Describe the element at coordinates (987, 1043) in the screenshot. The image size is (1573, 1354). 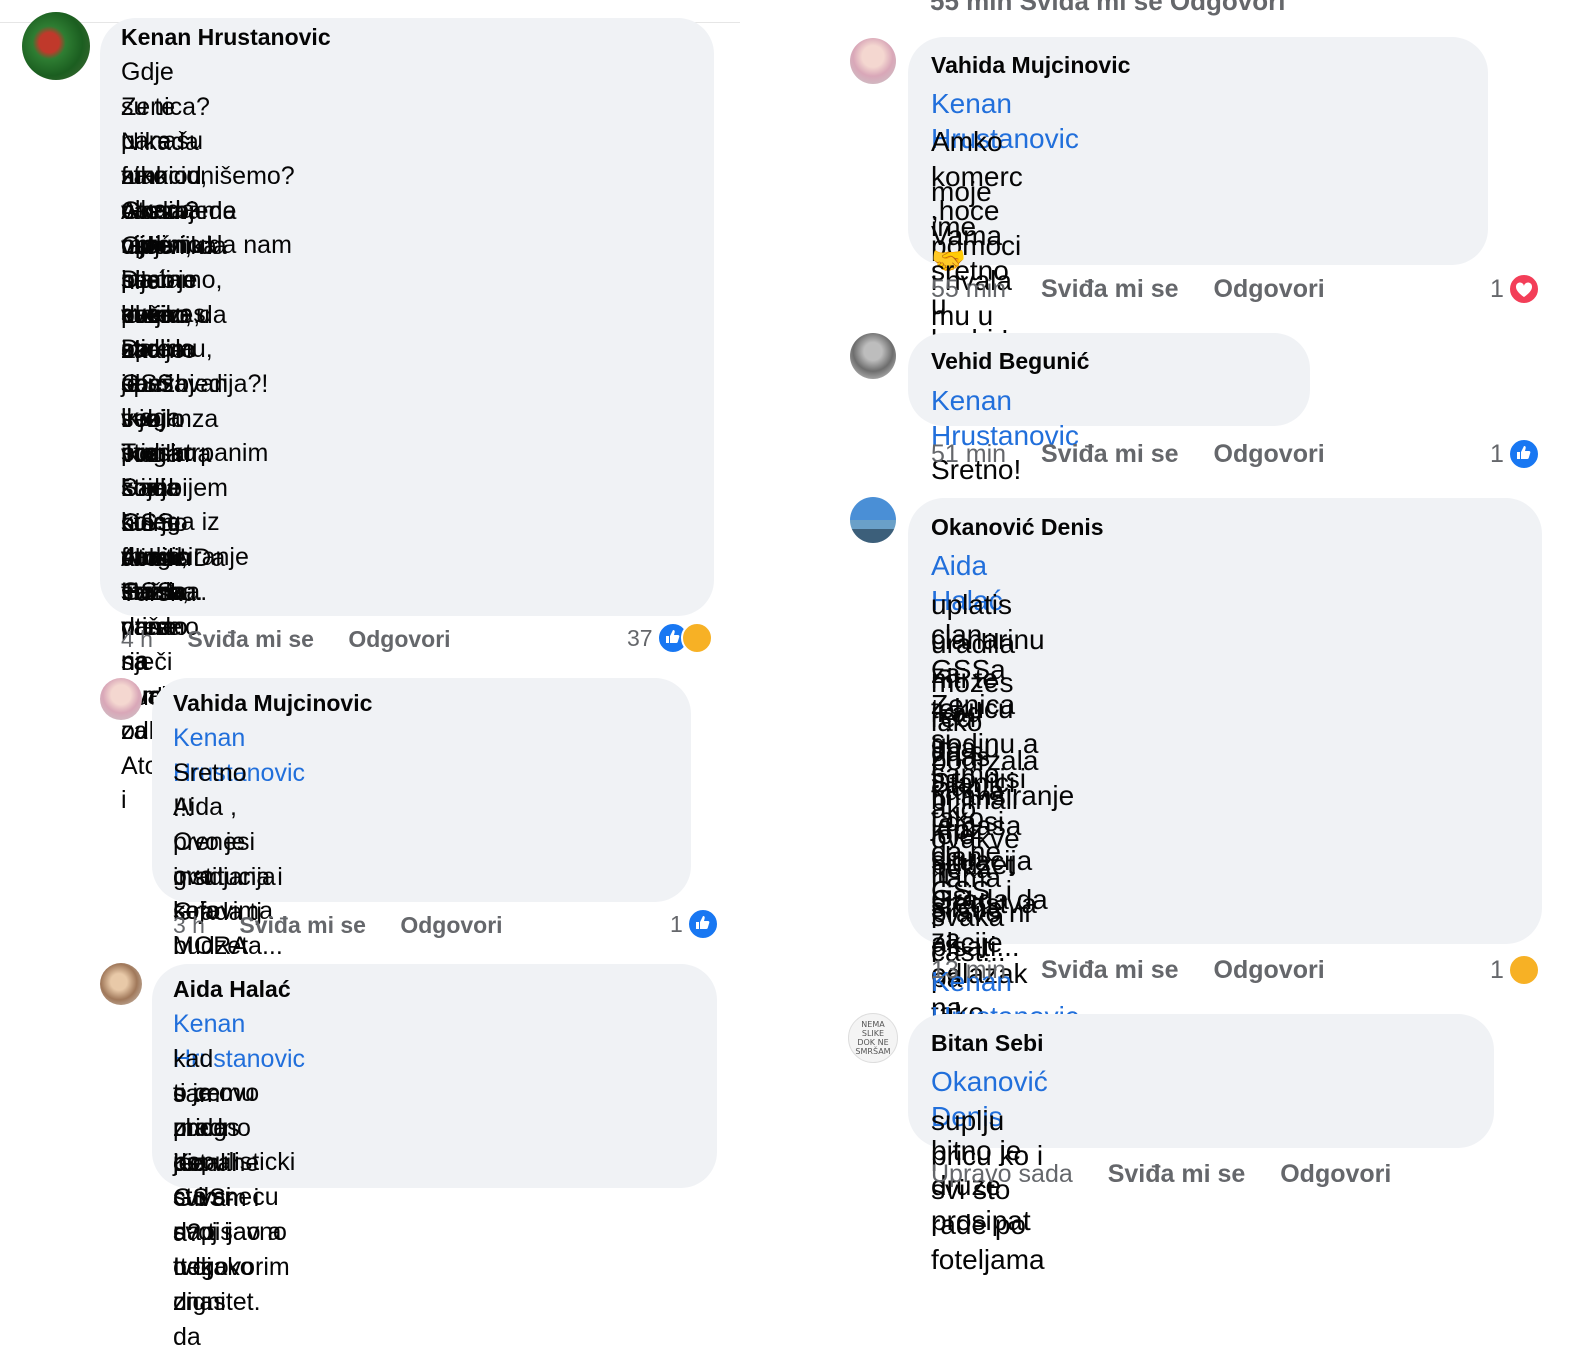
I see `comment-author: Bitan Sebi` at that location.